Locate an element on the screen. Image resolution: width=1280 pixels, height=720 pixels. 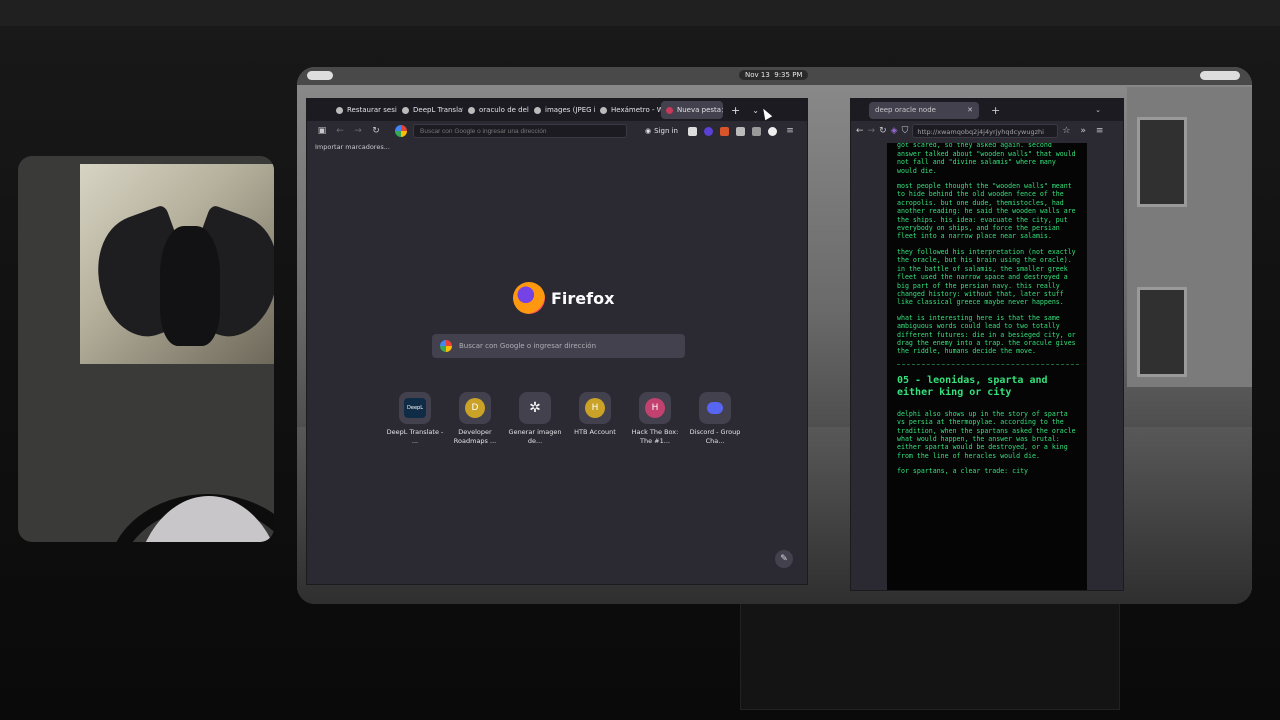
firefox-logo-icon is located at coordinates (529, 298).